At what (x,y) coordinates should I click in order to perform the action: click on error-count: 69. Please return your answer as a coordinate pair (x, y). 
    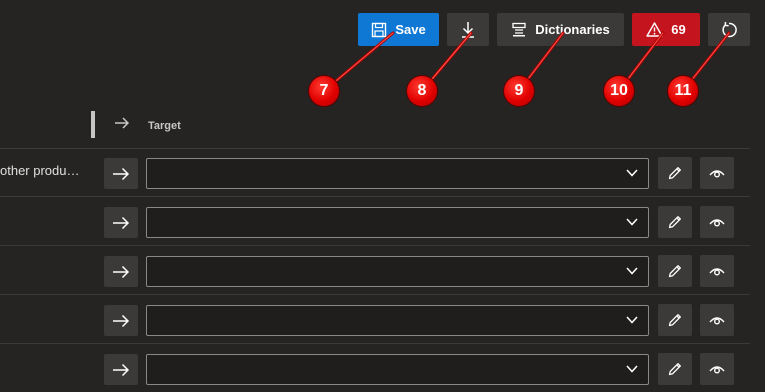
    Looking at the image, I should click on (678, 29).